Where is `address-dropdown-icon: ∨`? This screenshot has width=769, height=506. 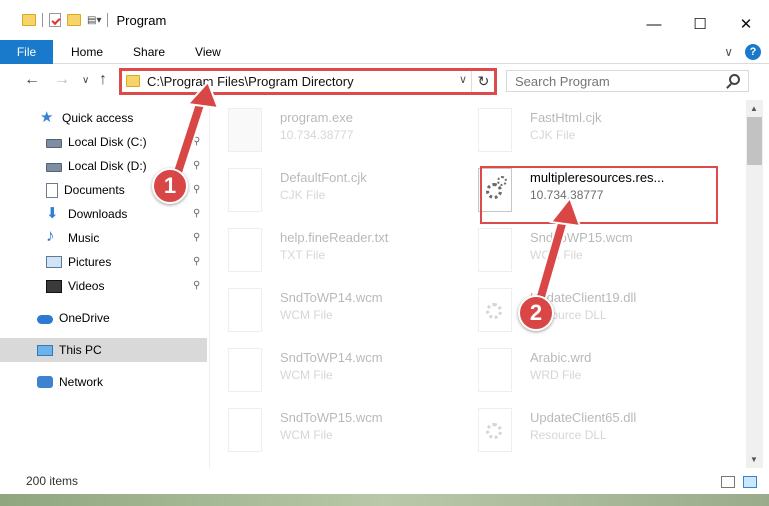
address-dropdown-icon: ∨ is located at coordinates (463, 79).